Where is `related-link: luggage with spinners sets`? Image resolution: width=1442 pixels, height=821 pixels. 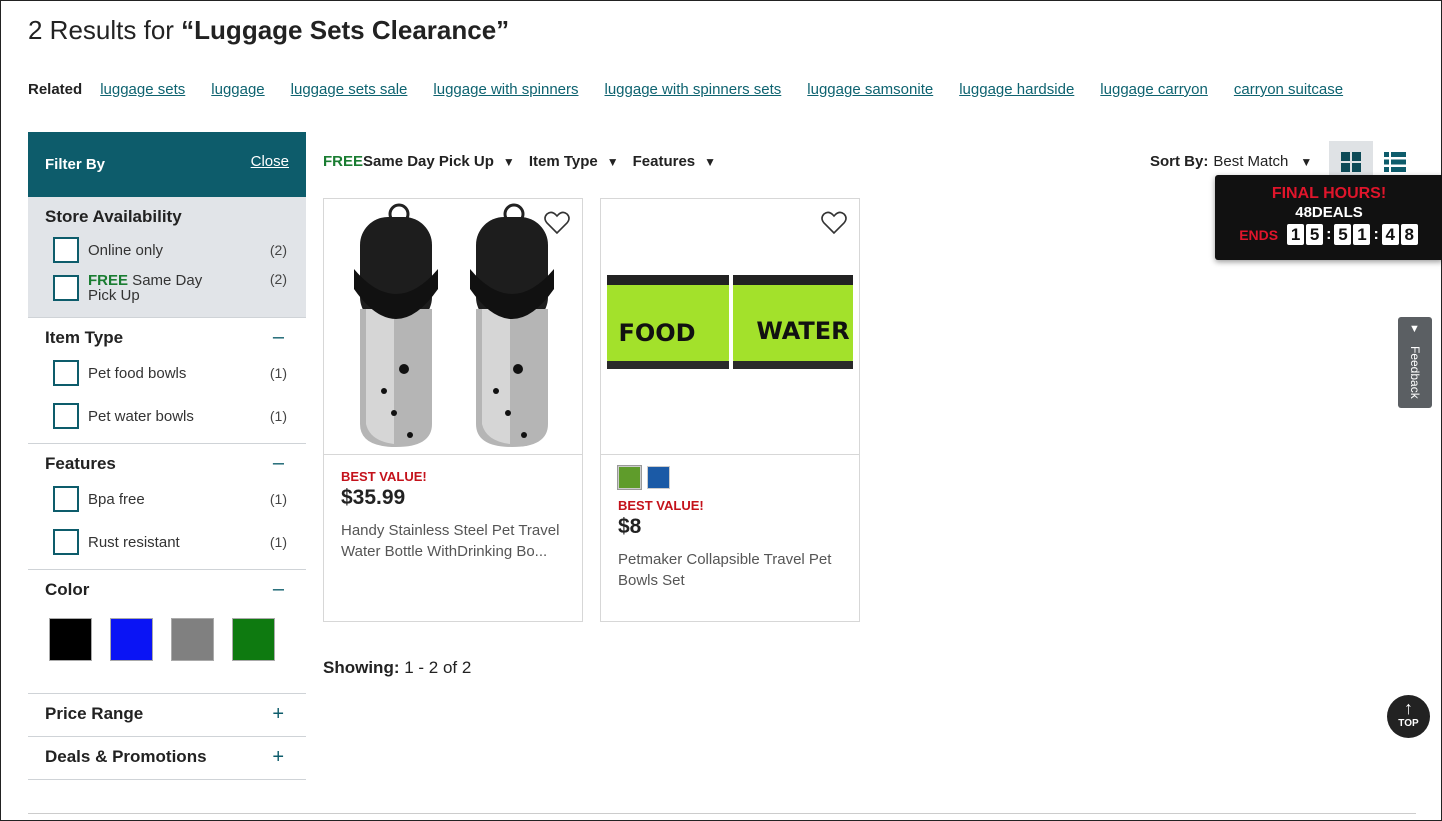 related-link: luggage with spinners sets is located at coordinates (693, 89).